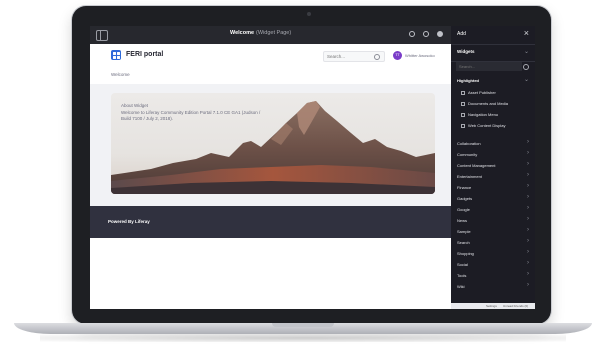 This screenshot has width=606, height=347. I want to click on category-wiki: Wiki ›, so click(493, 286).